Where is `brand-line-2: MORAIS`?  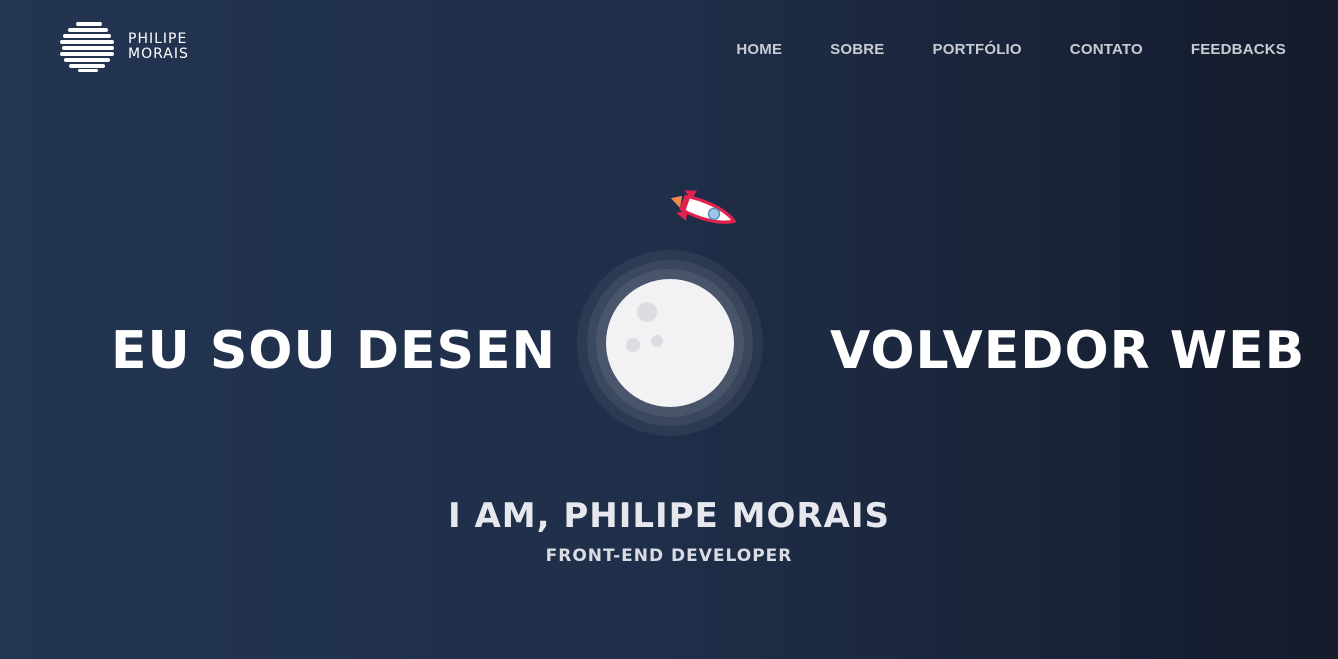
brand-line-2: MORAIS is located at coordinates (158, 54).